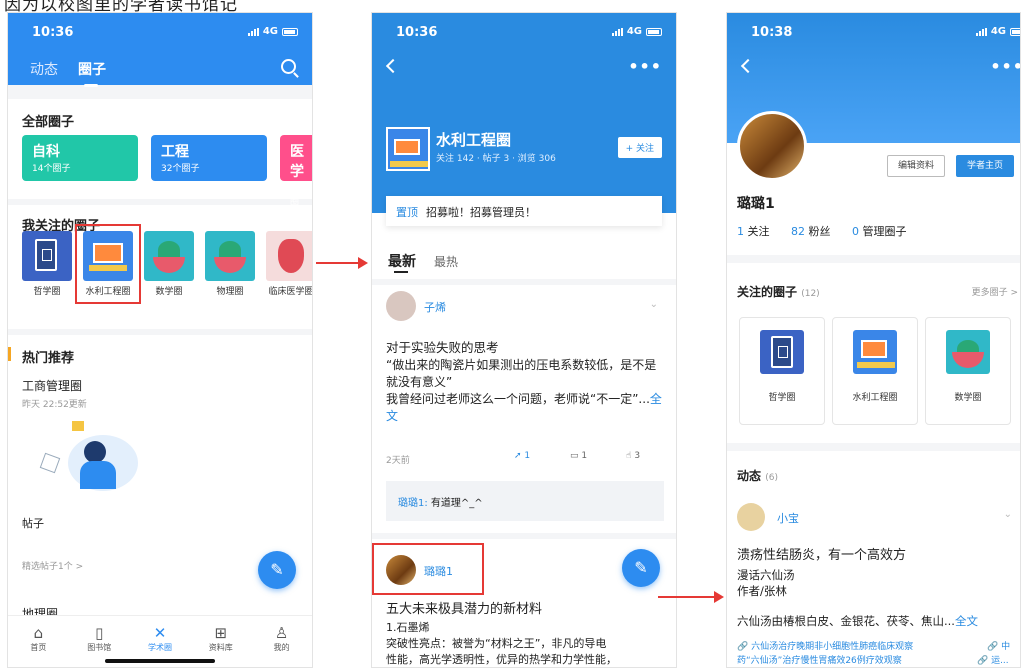 This screenshot has height=668, width=1021. I want to click on circle-label: 临床医学圈, so click(290, 292).